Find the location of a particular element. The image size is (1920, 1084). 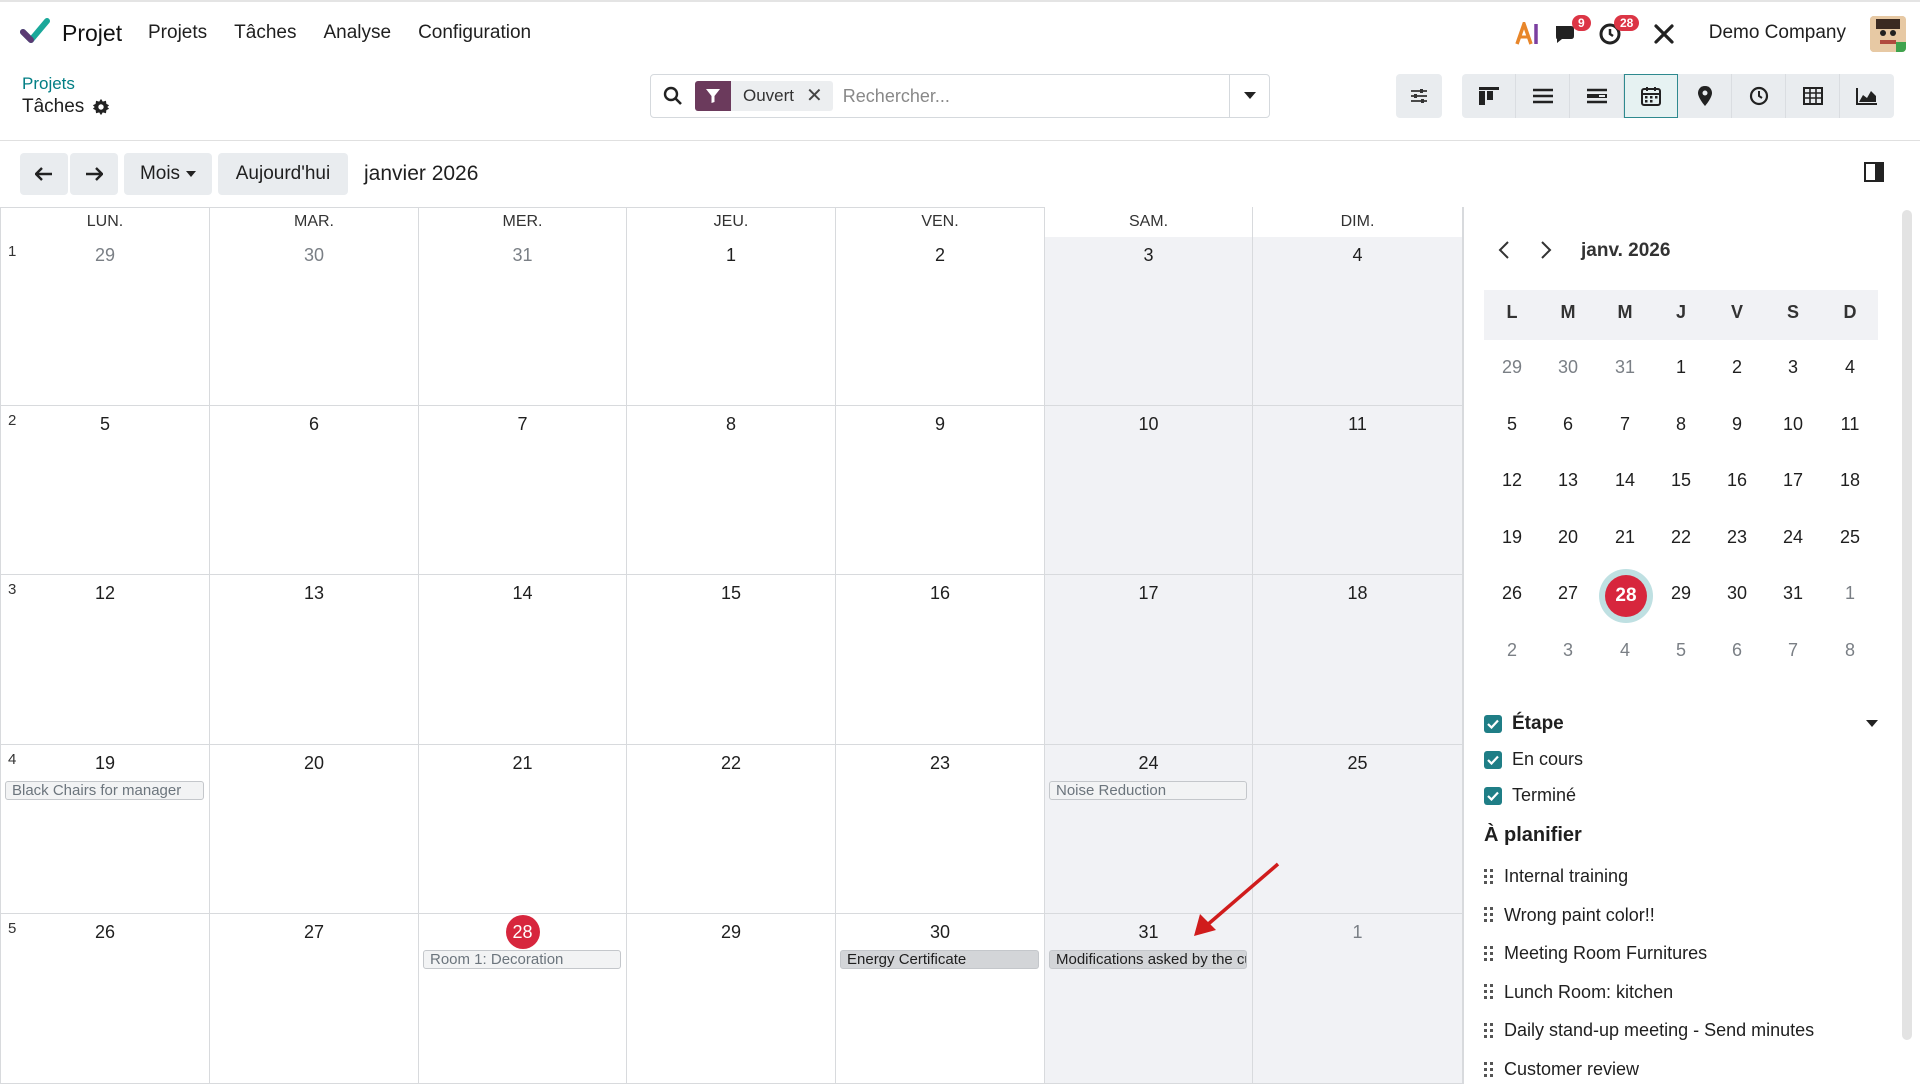

menu-taches: Tâches is located at coordinates (265, 33).